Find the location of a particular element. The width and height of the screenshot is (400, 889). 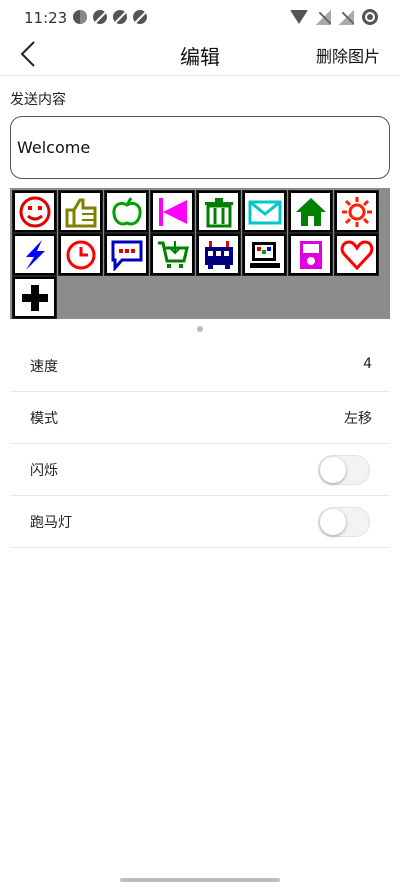

icon-cell-envelope is located at coordinates (264, 211).